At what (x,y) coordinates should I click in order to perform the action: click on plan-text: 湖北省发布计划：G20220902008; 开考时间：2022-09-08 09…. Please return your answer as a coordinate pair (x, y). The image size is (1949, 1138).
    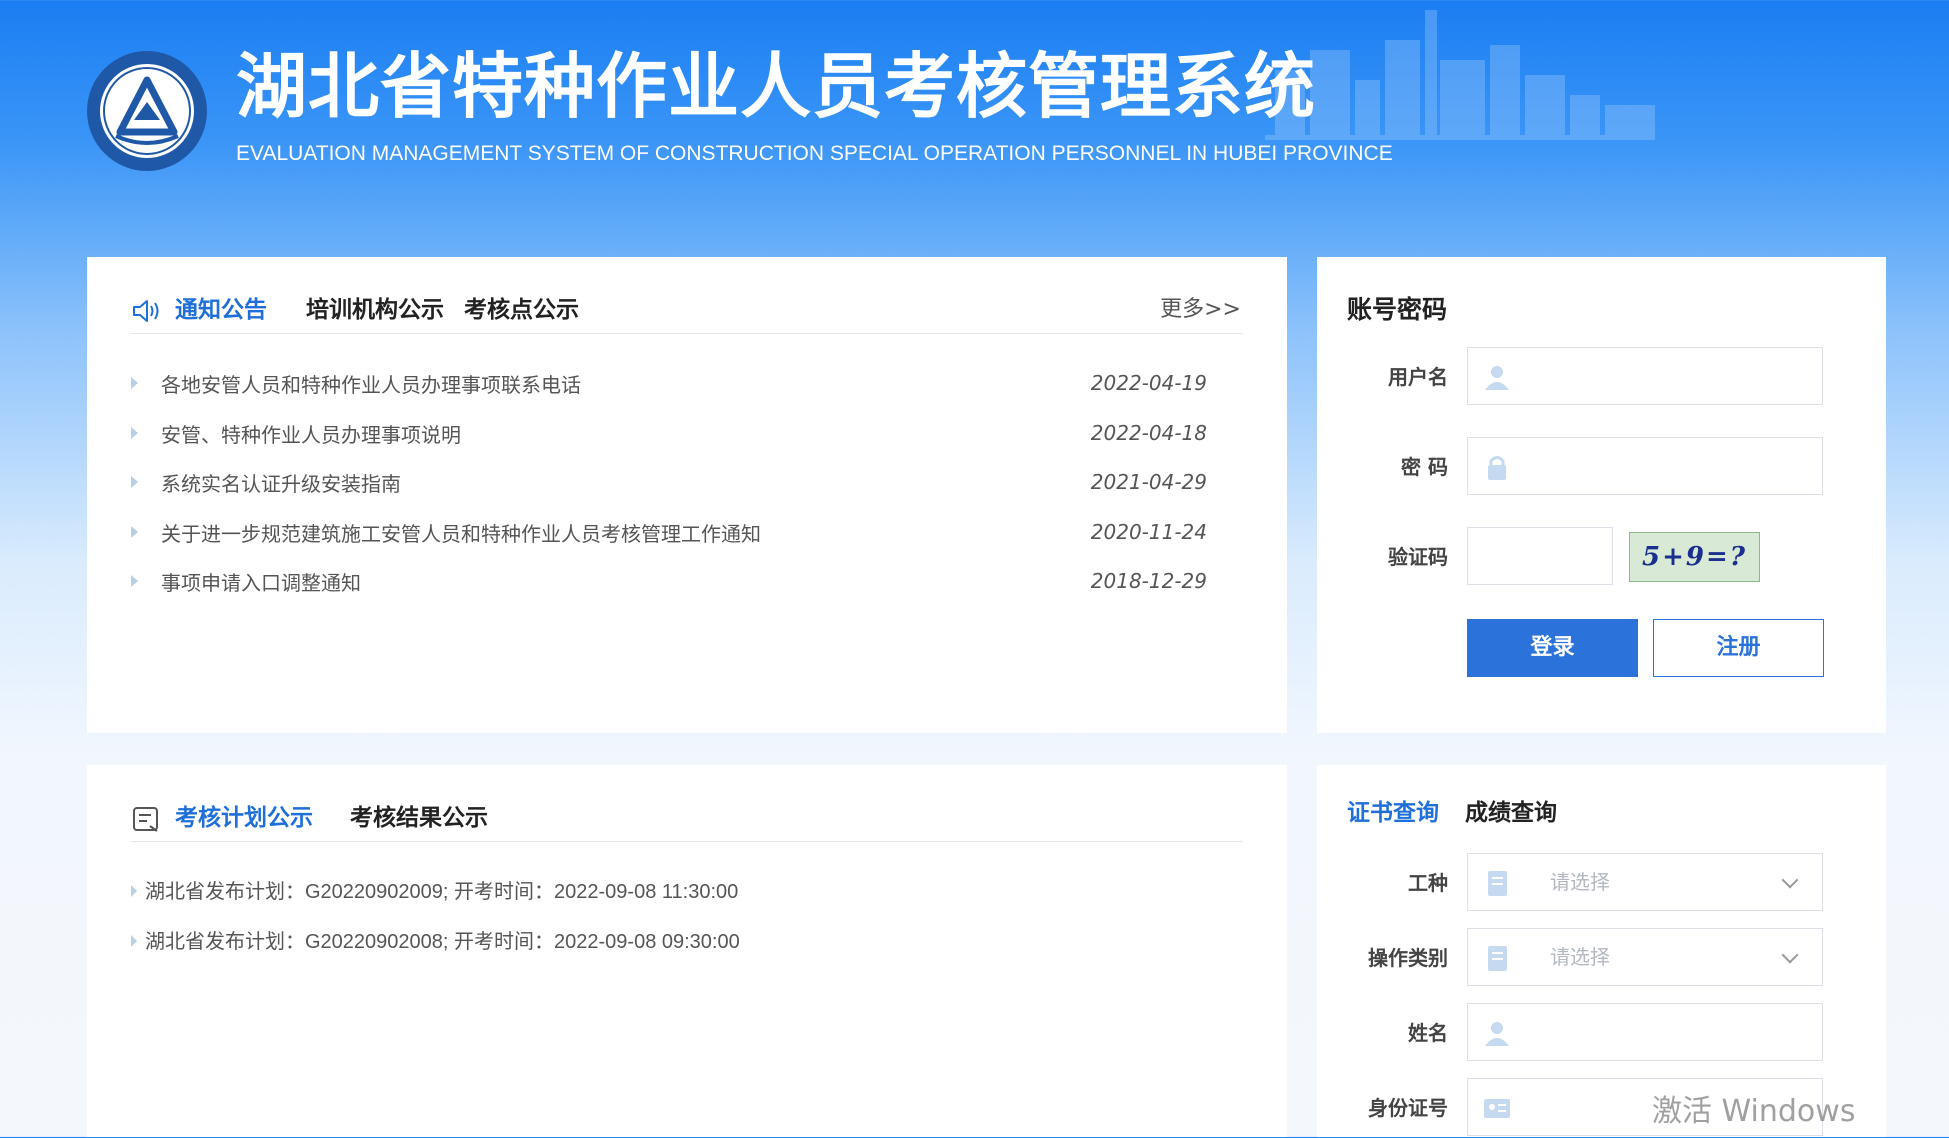
    Looking at the image, I should click on (442, 942).